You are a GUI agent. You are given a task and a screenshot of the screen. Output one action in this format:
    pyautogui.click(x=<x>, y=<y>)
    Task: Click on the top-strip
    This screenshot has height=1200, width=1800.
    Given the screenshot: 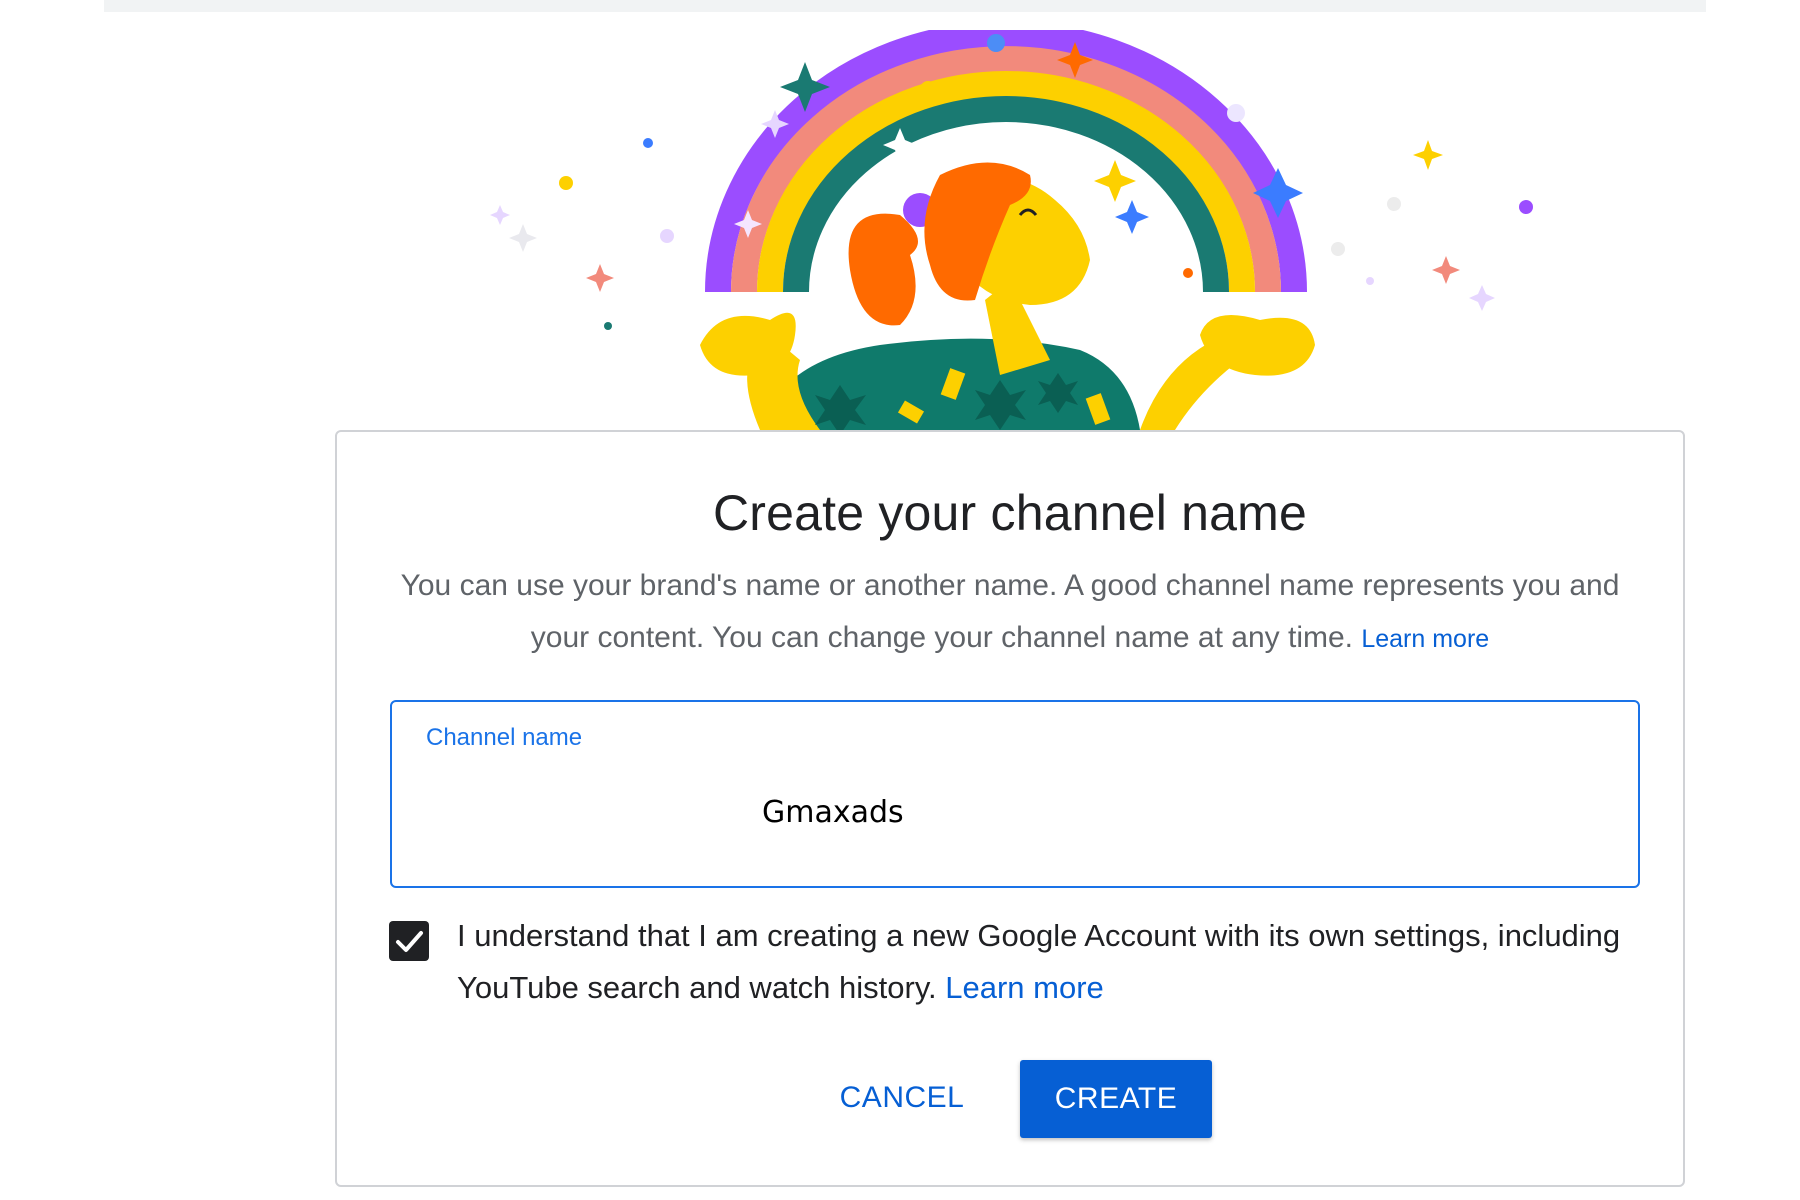 What is the action you would take?
    pyautogui.click(x=905, y=6)
    